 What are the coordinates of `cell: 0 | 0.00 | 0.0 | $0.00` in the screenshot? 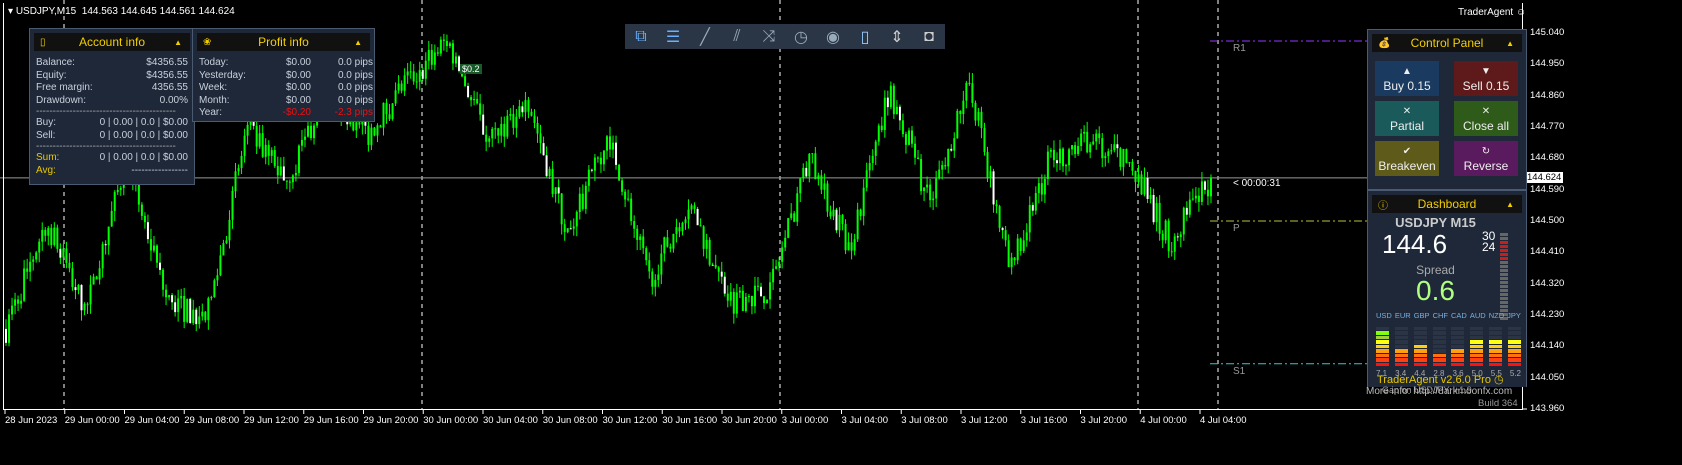 It's located at (143, 135).